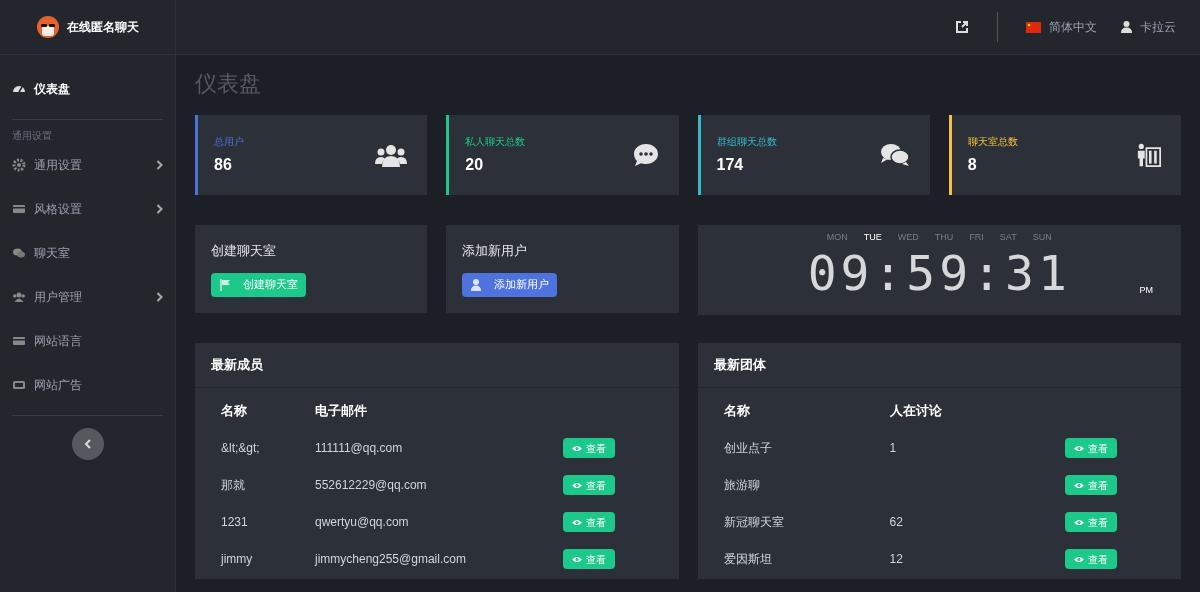 The height and width of the screenshot is (592, 1200). Describe the element at coordinates (87, 297) in the screenshot. I see `sidebar-item: 用户管理` at that location.